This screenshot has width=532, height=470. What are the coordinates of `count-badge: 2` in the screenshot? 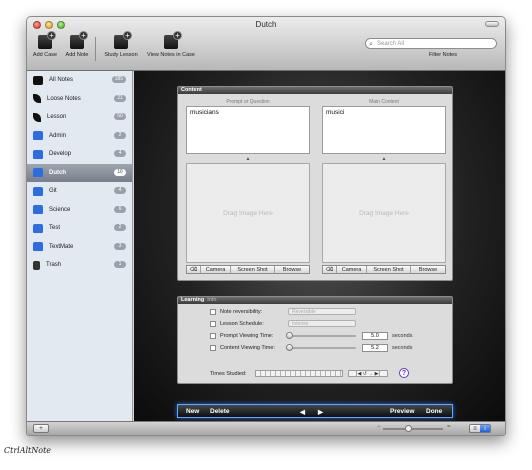 It's located at (120, 135).